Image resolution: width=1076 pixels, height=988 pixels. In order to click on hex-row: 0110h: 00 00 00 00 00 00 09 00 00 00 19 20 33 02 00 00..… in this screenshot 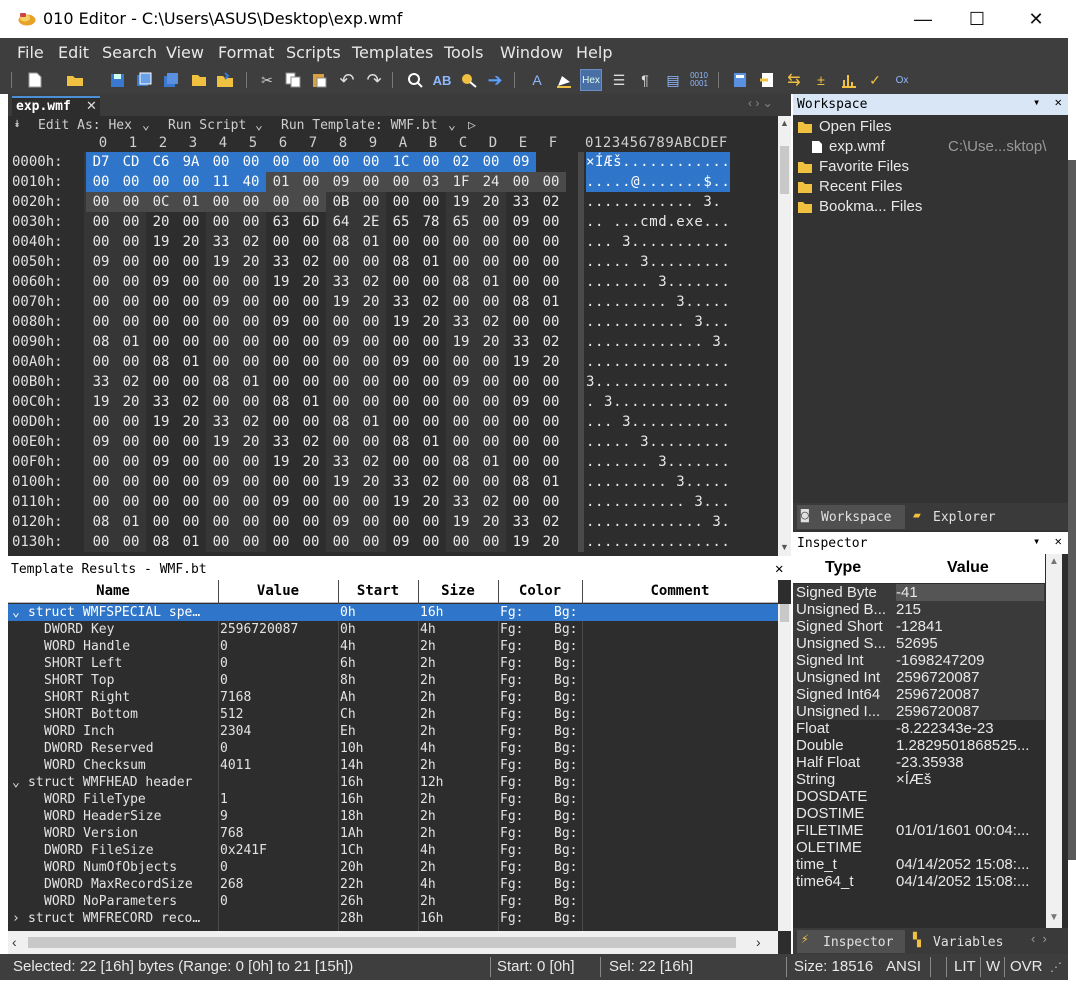, I will do `click(393, 502)`.